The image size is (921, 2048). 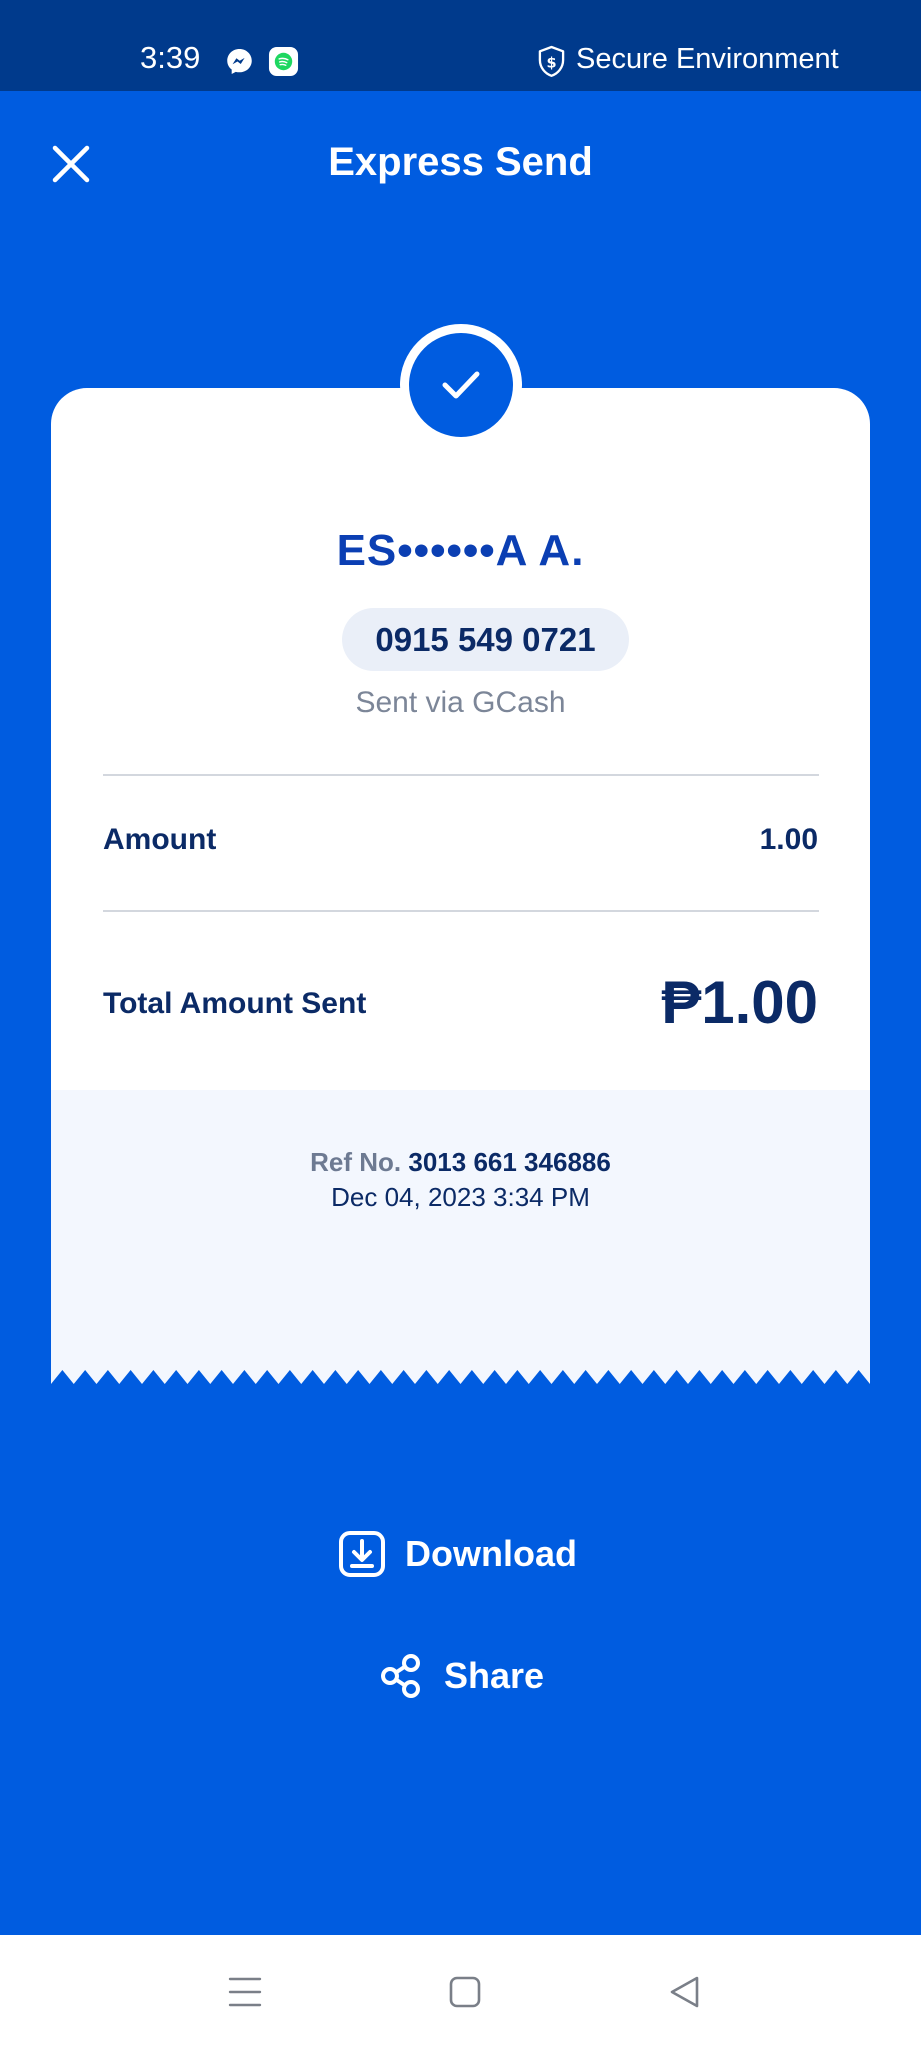 I want to click on amount-label: Amount, so click(x=160, y=839).